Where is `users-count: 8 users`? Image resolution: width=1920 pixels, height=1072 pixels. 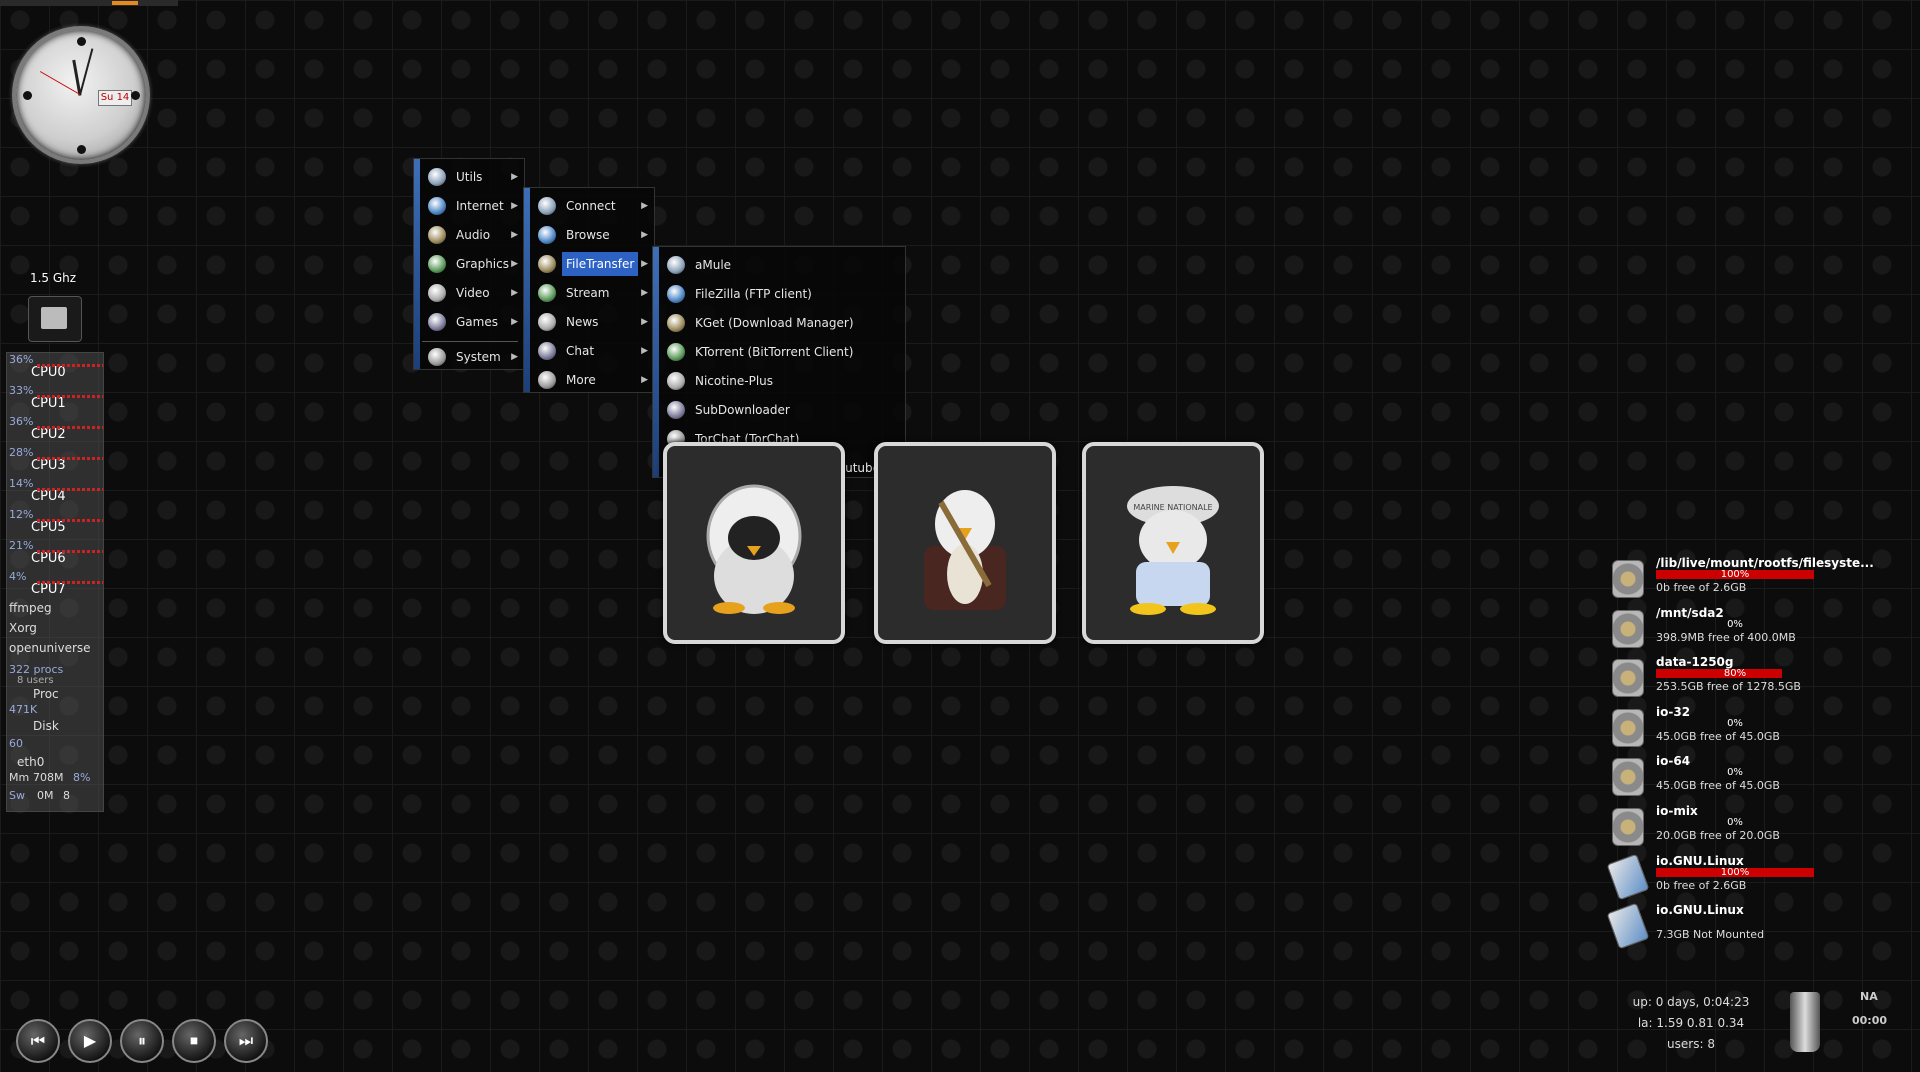 users-count: 8 users is located at coordinates (35, 680).